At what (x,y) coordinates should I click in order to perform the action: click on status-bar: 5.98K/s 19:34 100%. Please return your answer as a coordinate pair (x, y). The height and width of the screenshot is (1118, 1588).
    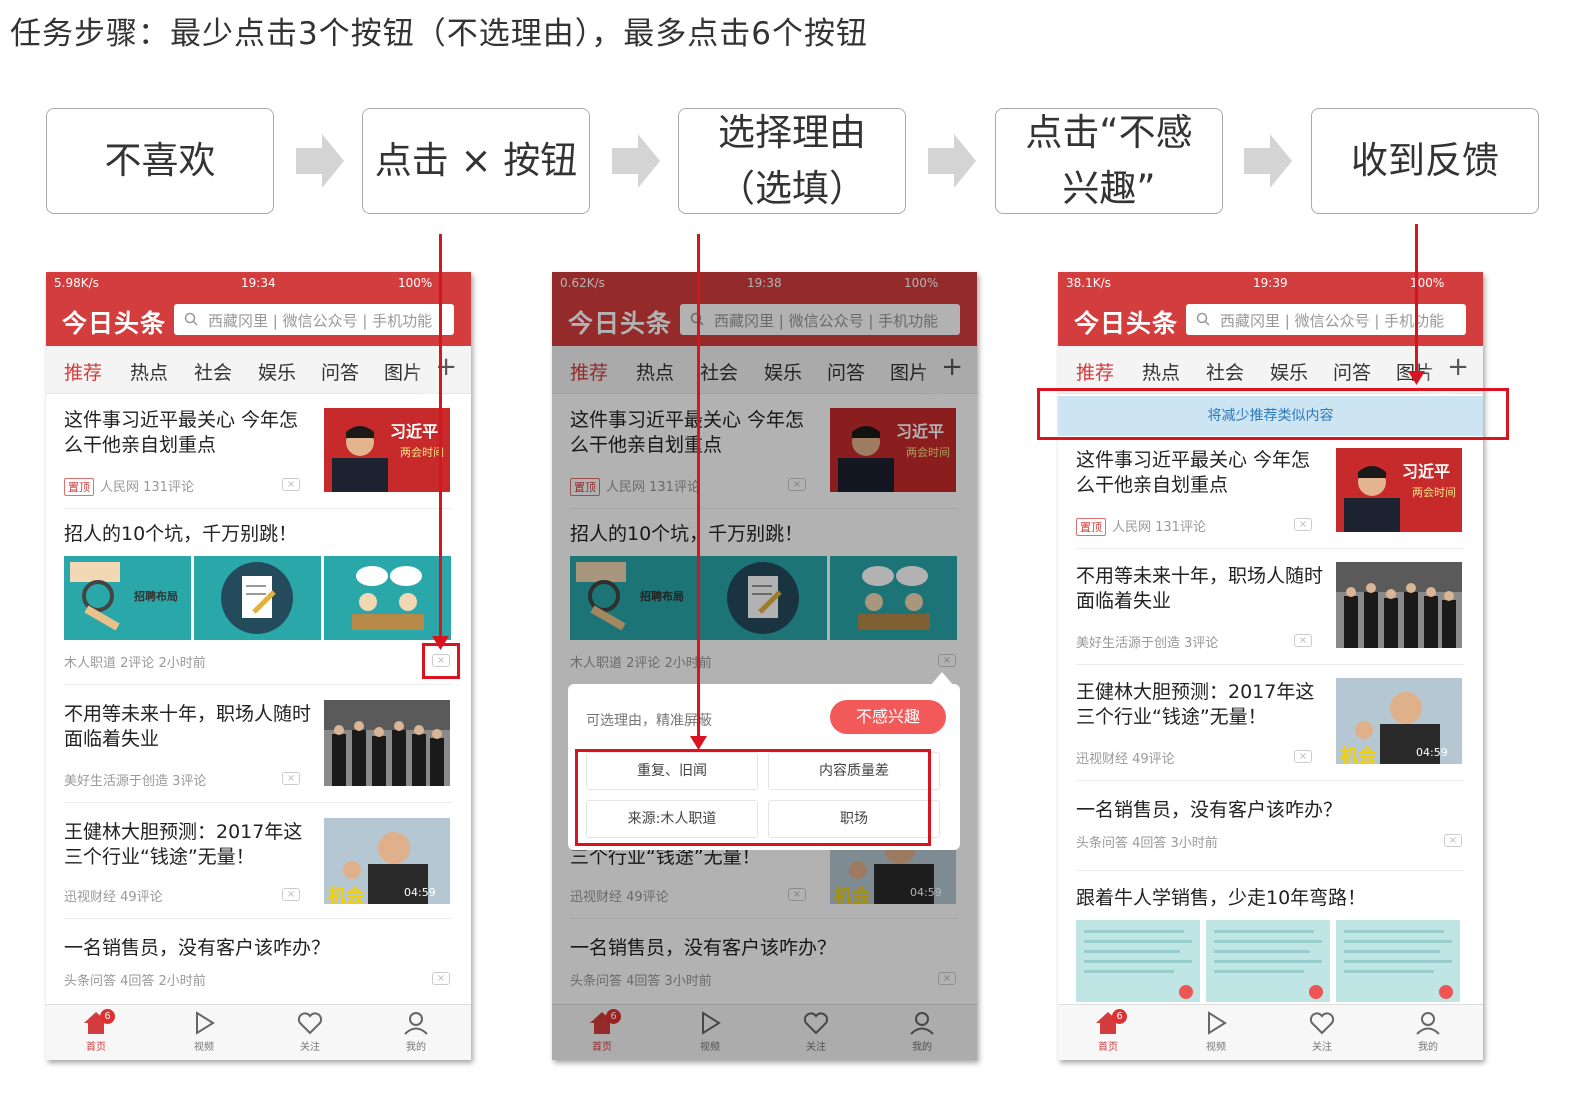
    Looking at the image, I should click on (258, 283).